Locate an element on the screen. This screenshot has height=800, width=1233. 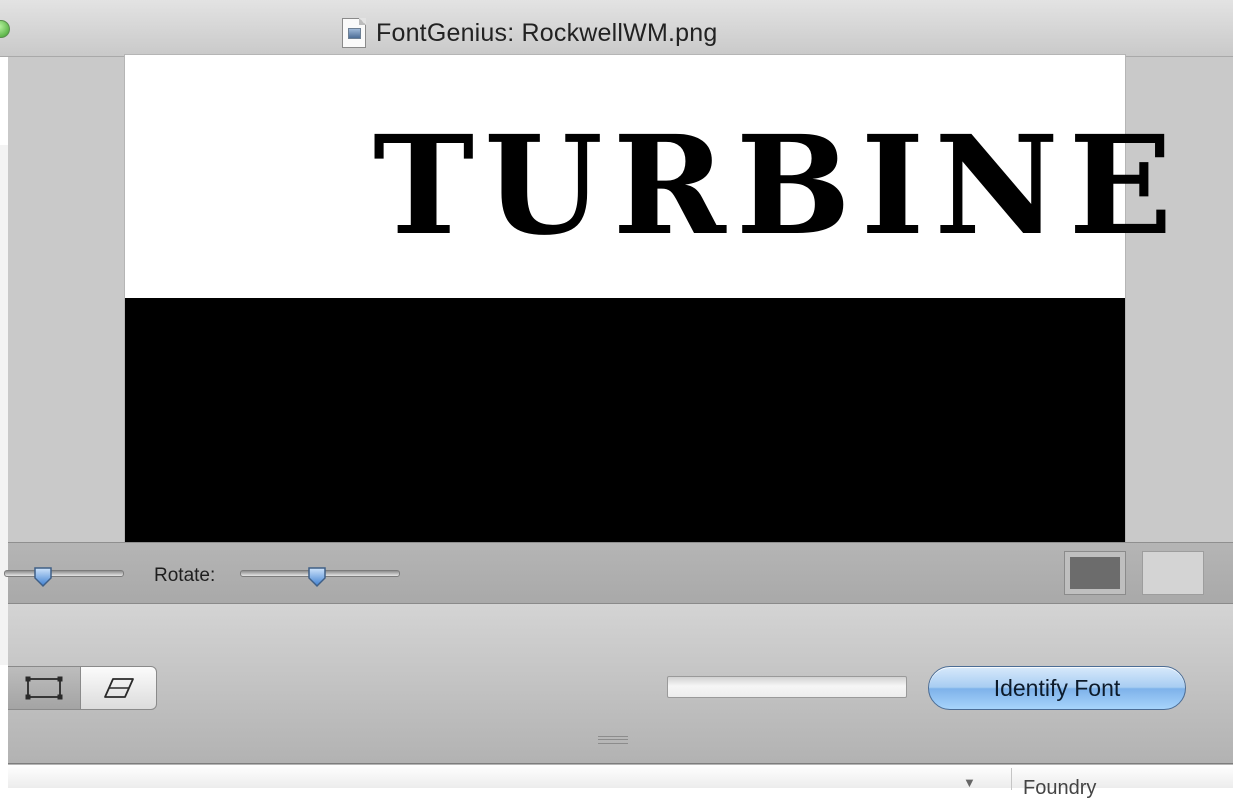
progress-bar is located at coordinates (787, 687).